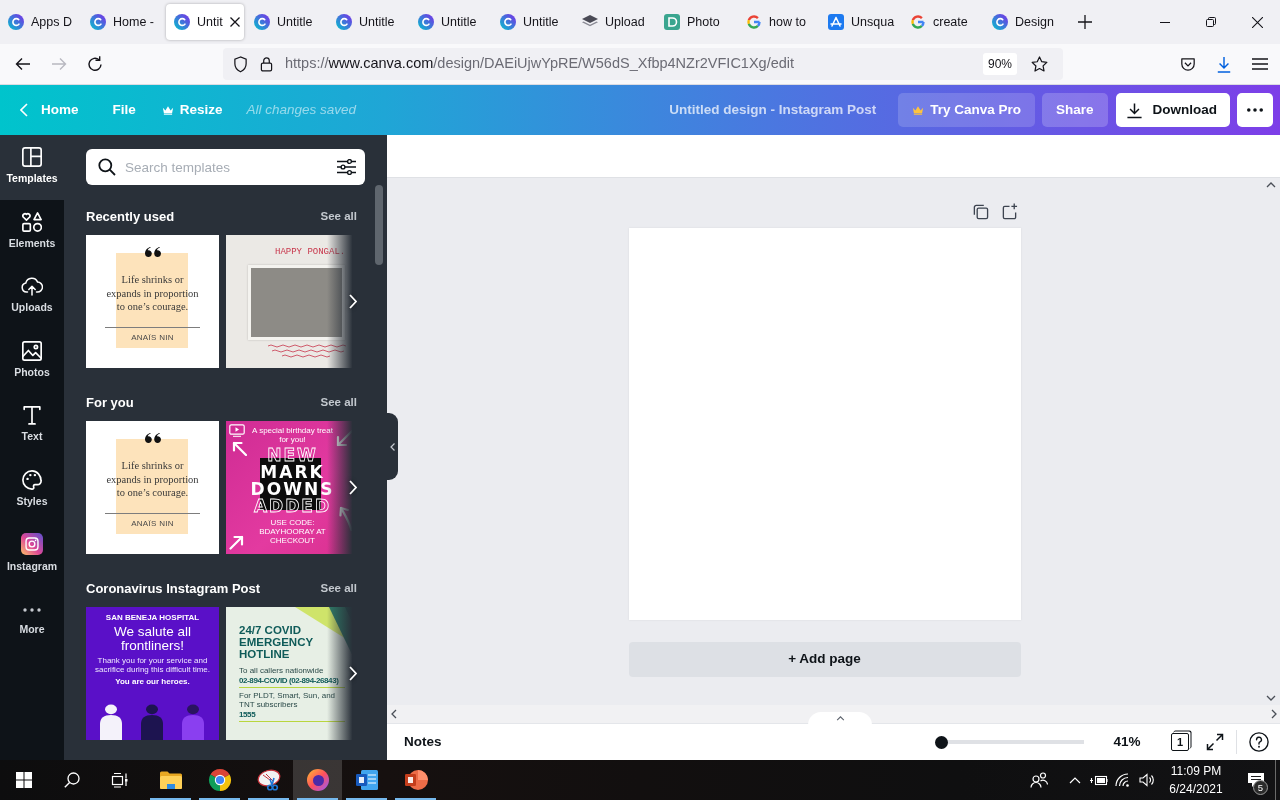  I want to click on notification-count: 5, so click(1260, 787).